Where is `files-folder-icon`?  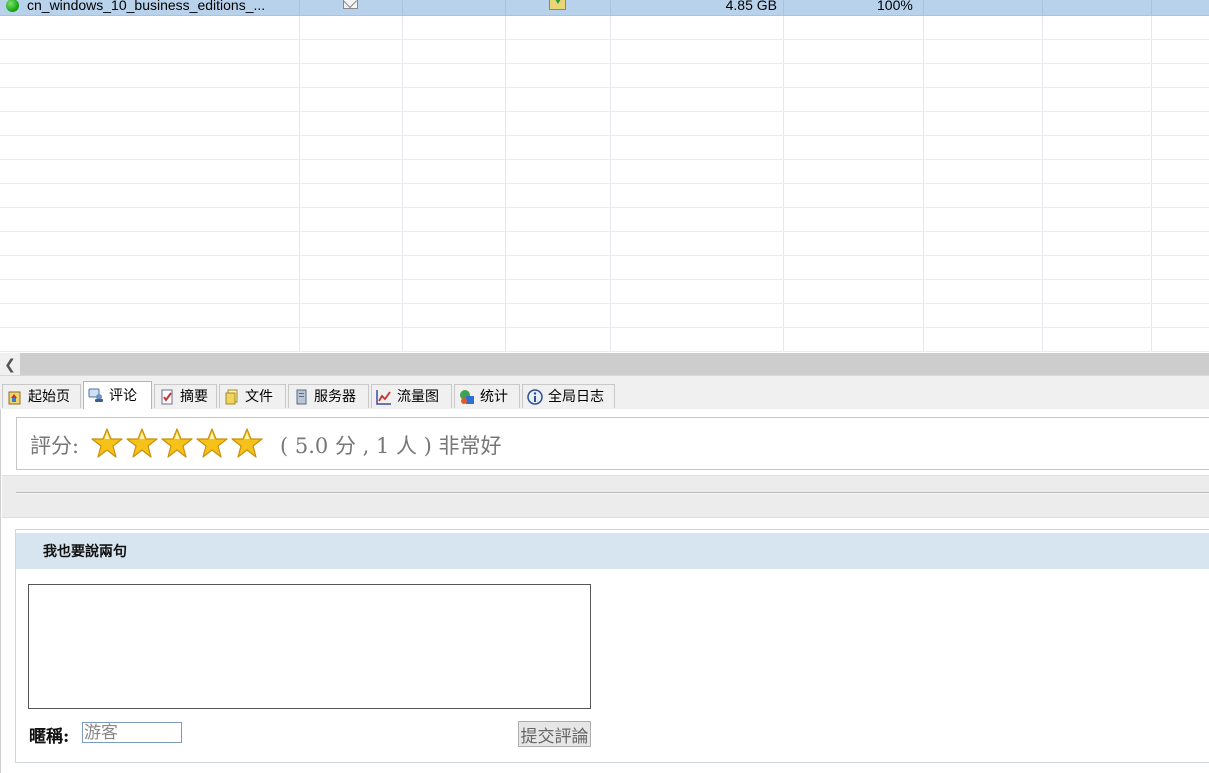 files-folder-icon is located at coordinates (231, 397).